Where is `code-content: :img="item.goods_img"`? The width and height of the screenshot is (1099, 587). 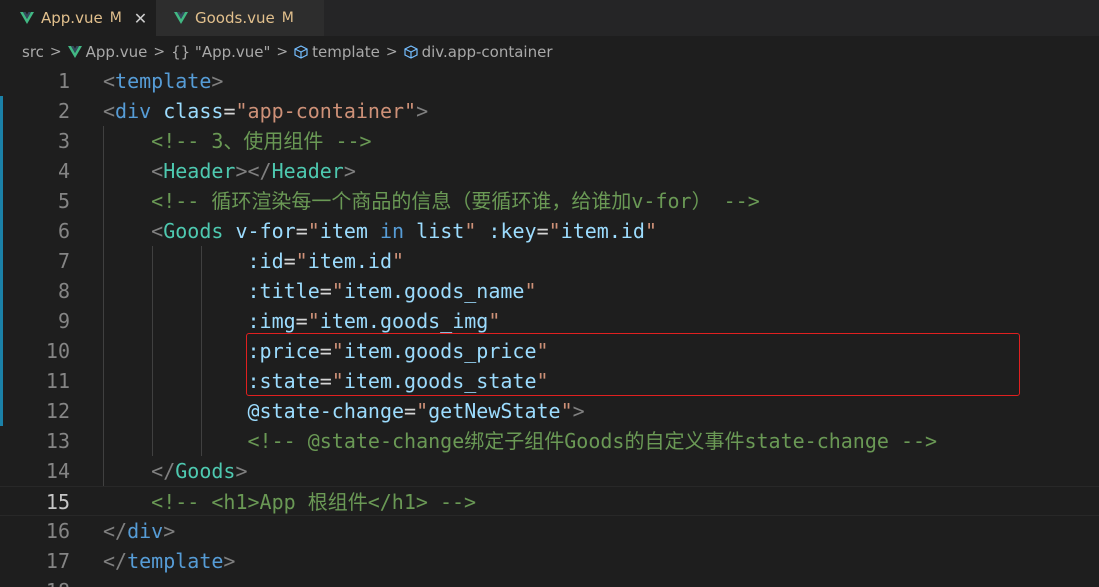 code-content: :img="item.goods_img" is located at coordinates (302, 321).